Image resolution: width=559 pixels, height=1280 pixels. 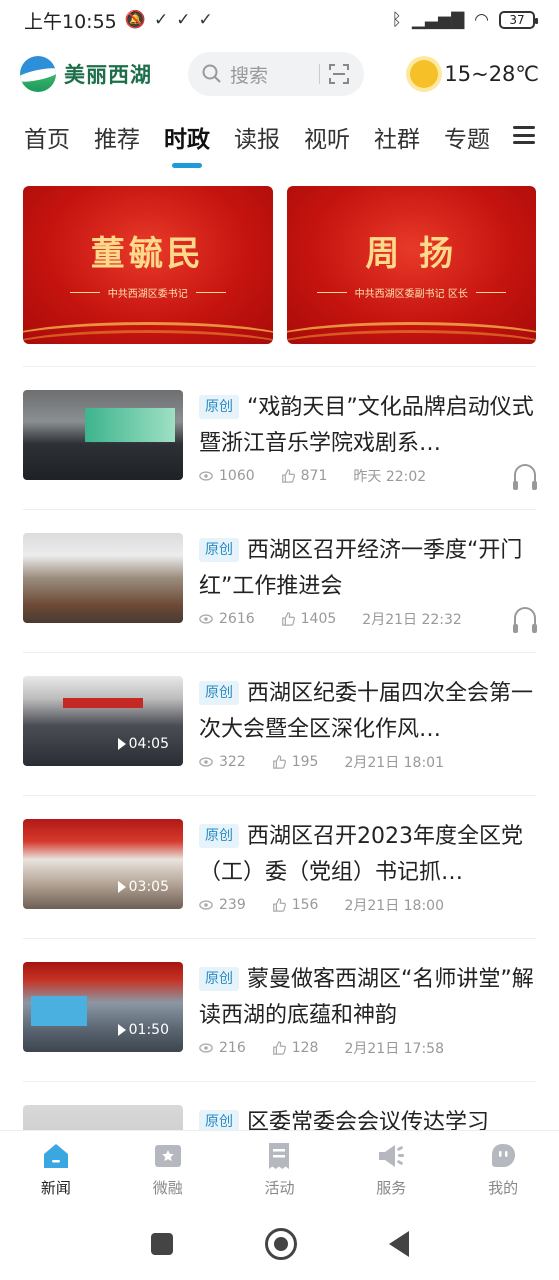 I want to click on search-placeholder: 搜索, so click(x=249, y=75).